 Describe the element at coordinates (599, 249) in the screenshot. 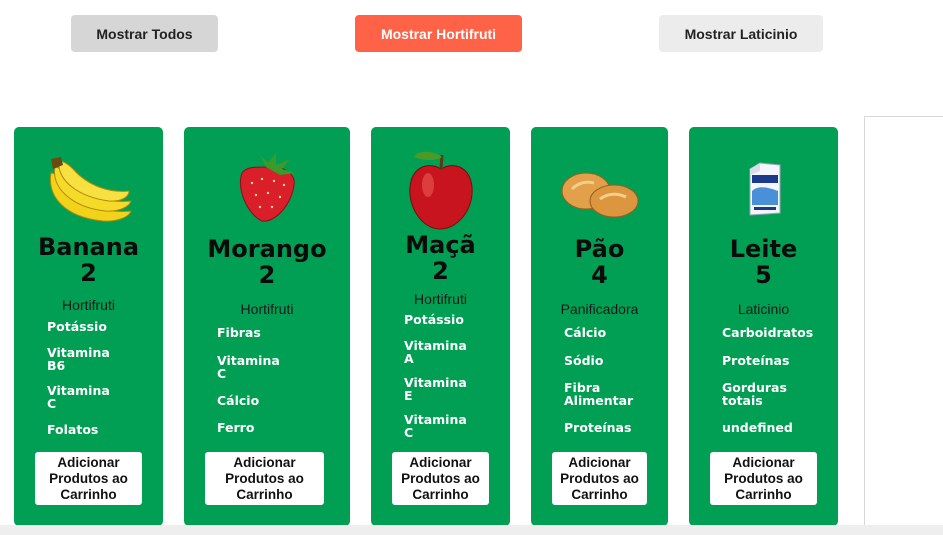

I see `product-name: Pão` at that location.